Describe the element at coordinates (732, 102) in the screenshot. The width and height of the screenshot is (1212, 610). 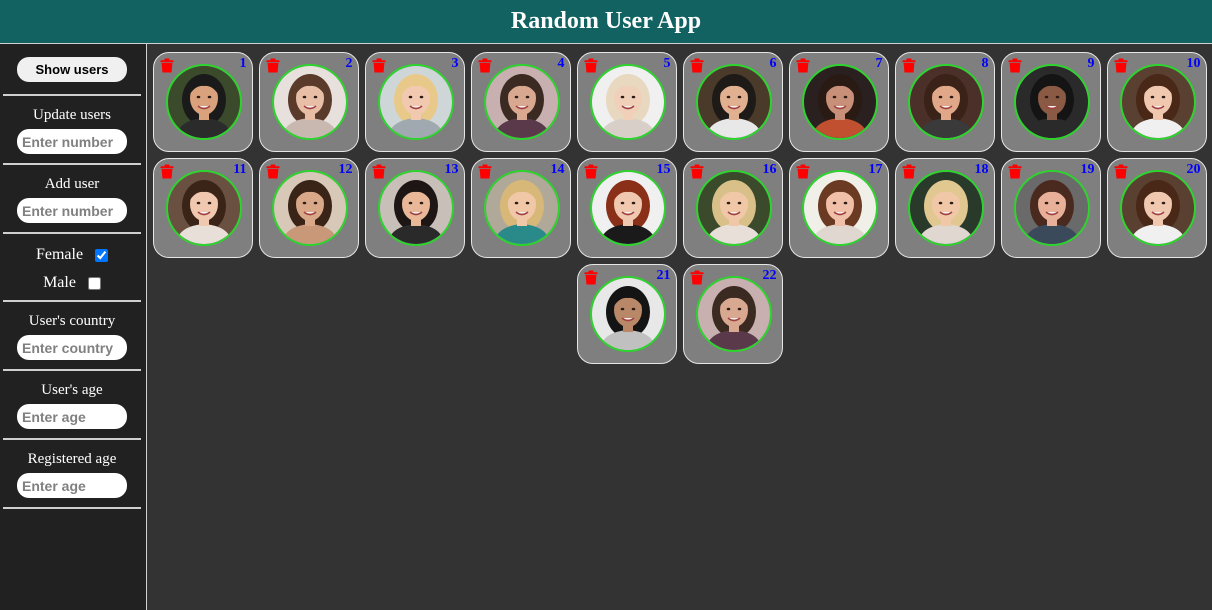
I see `user-card: 6` at that location.